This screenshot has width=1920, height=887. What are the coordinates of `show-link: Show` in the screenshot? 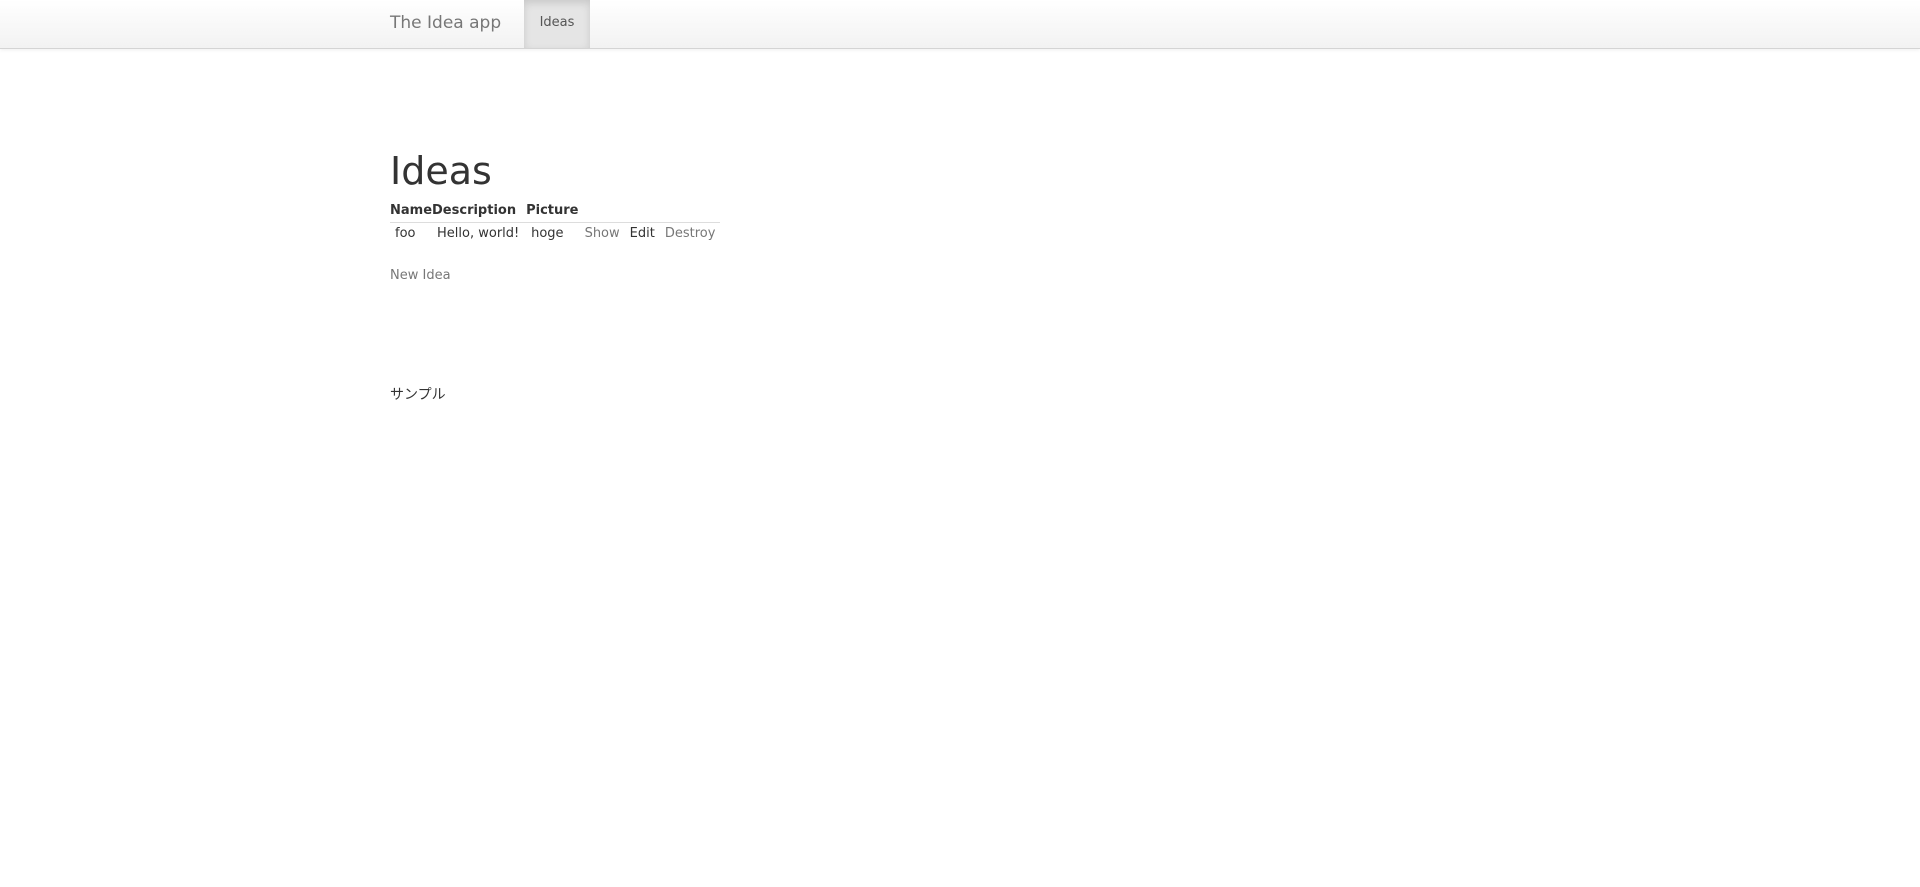 It's located at (602, 233).